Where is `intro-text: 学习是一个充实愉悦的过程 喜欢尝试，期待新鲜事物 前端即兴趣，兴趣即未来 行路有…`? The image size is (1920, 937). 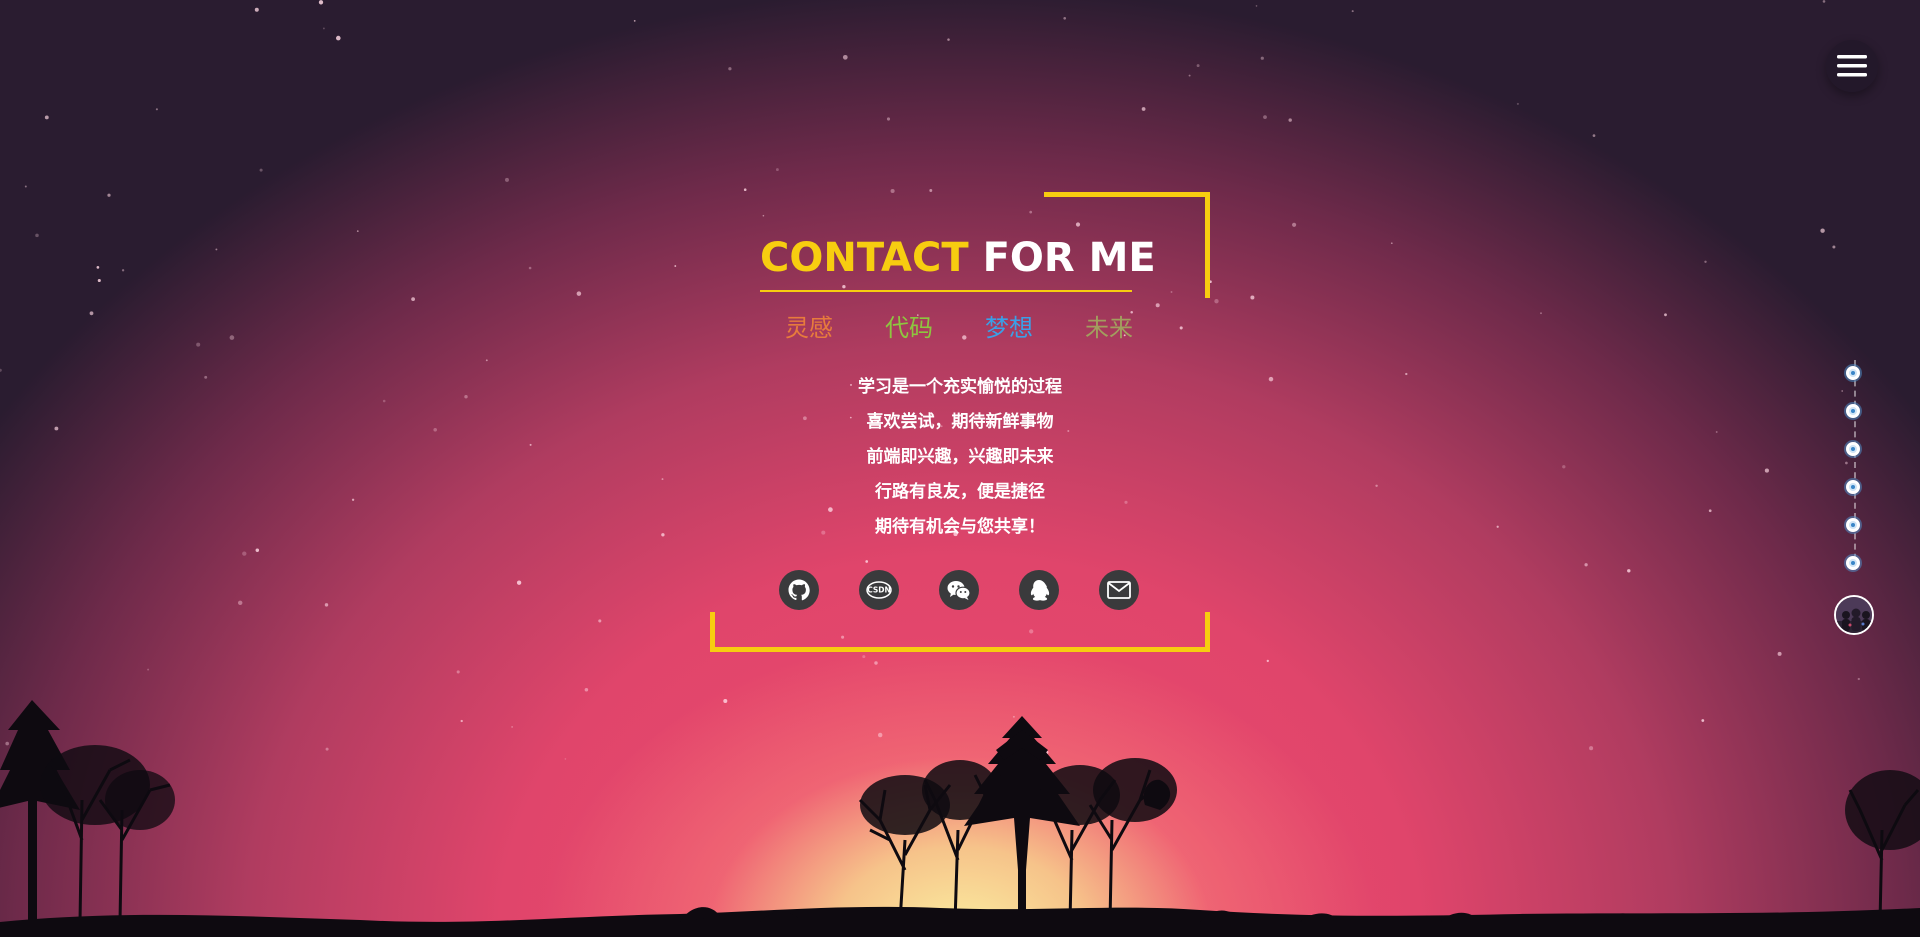 intro-text: 学习是一个充实愉悦的过程 喜欢尝试，期待新鲜事物 前端即兴趣，兴趣即未来 行路有… is located at coordinates (960, 457).